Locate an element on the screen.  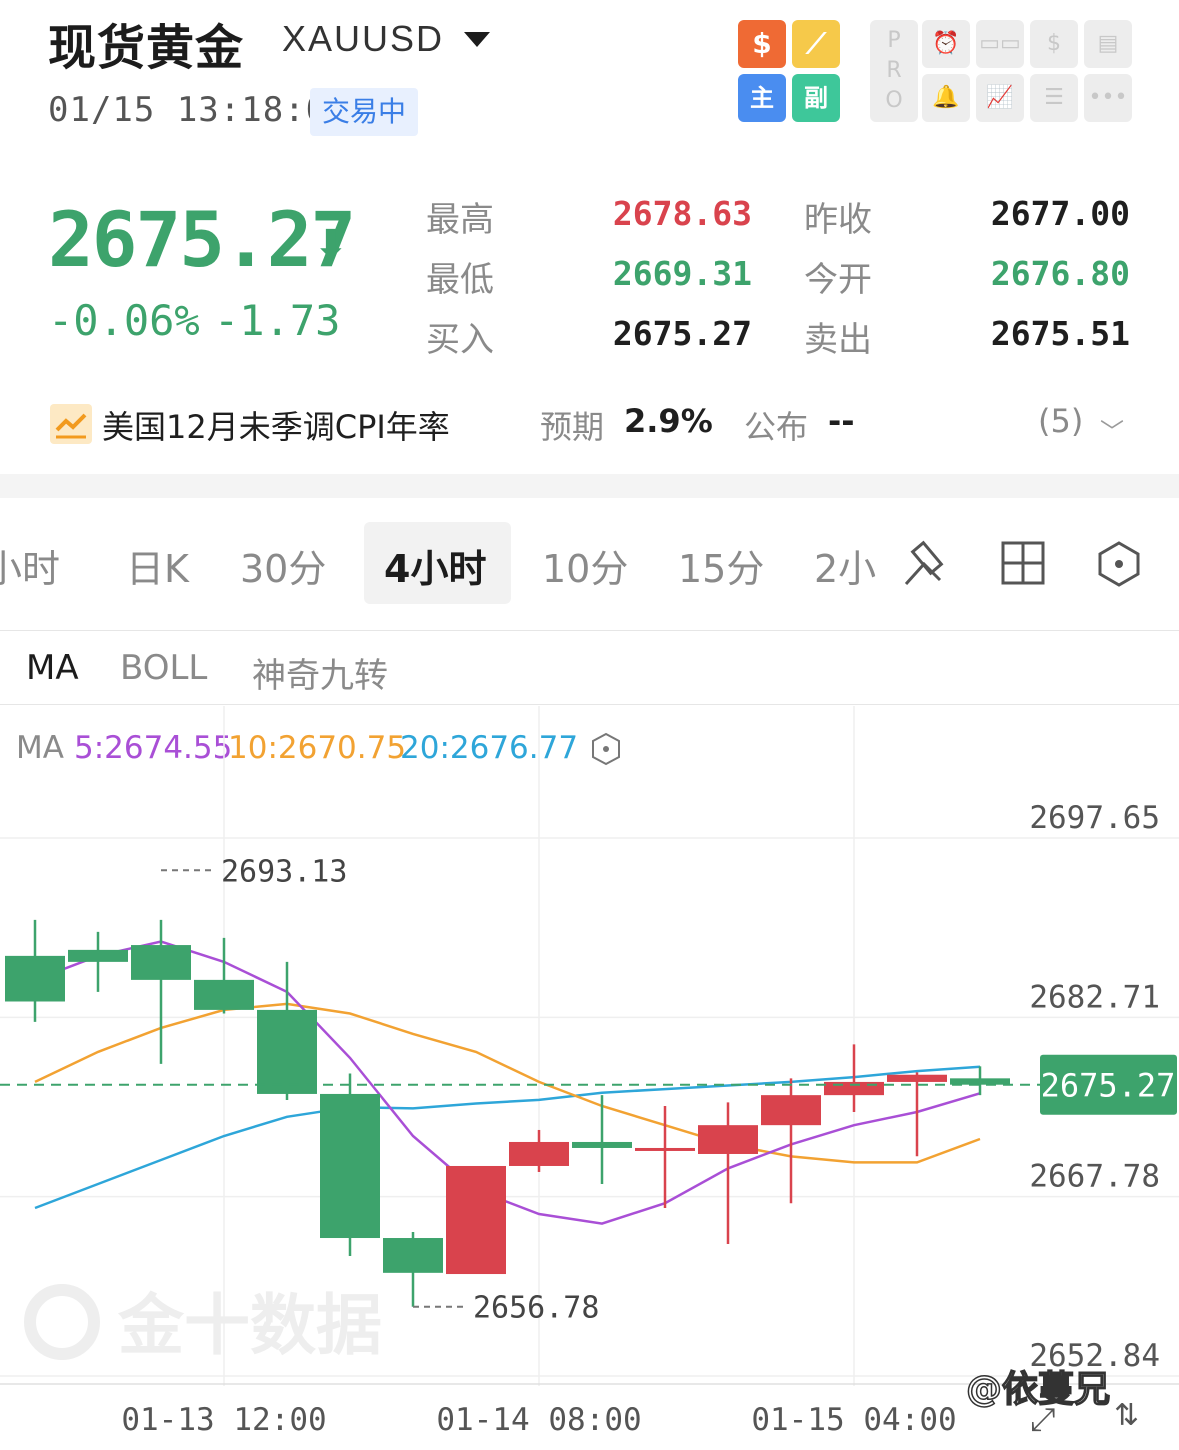
status-badge: 交易中 is located at coordinates (364, 112).